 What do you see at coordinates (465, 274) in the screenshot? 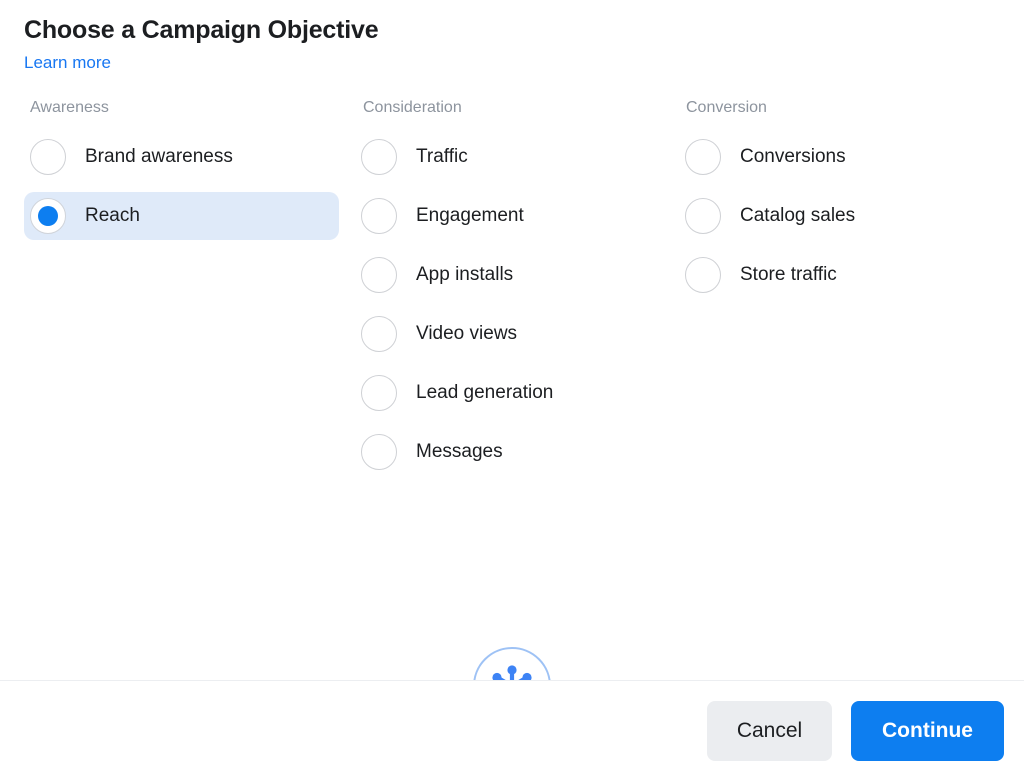
I see `option-label: App installs` at bounding box center [465, 274].